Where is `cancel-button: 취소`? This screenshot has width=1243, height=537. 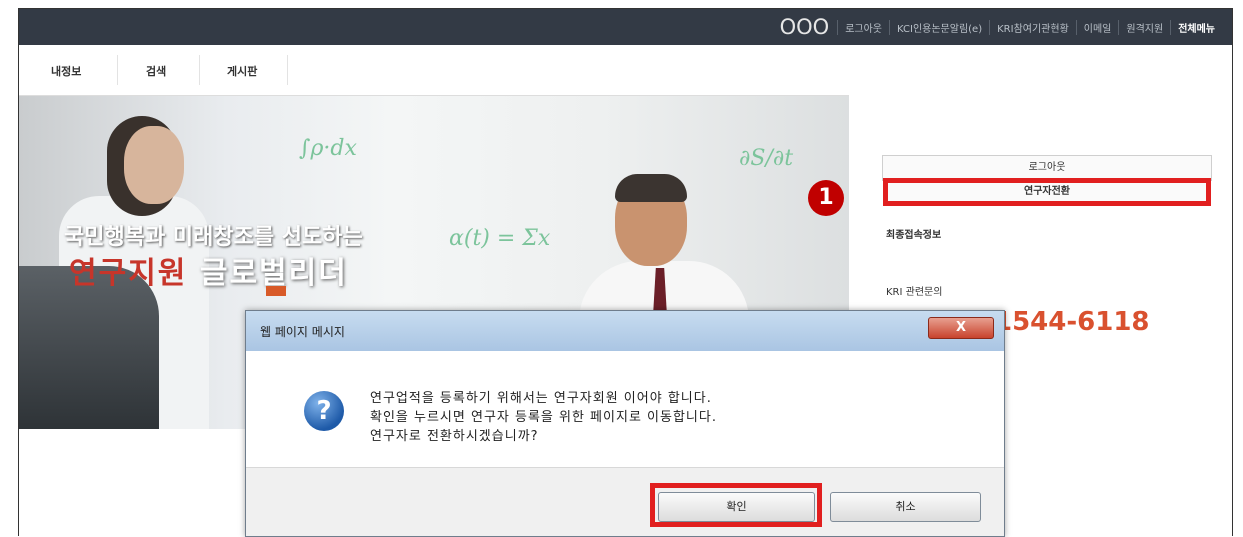
cancel-button: 취소 is located at coordinates (905, 507).